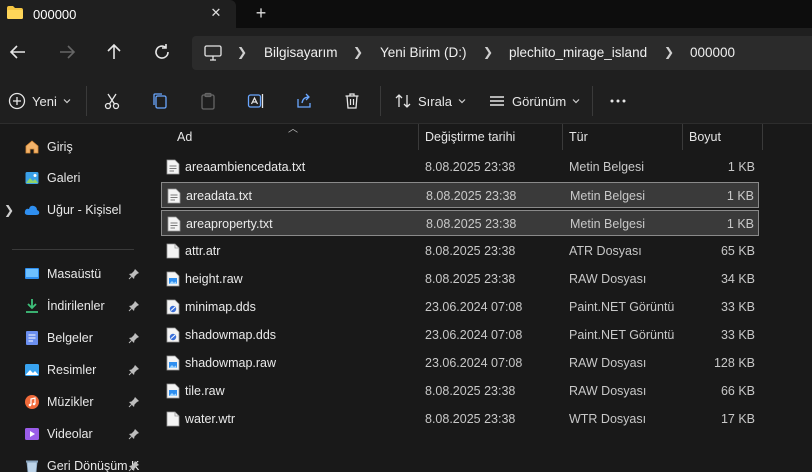 The width and height of the screenshot is (812, 472). Describe the element at coordinates (73, 402) in the screenshot. I see `sidebar-item-music: Müzikler` at that location.